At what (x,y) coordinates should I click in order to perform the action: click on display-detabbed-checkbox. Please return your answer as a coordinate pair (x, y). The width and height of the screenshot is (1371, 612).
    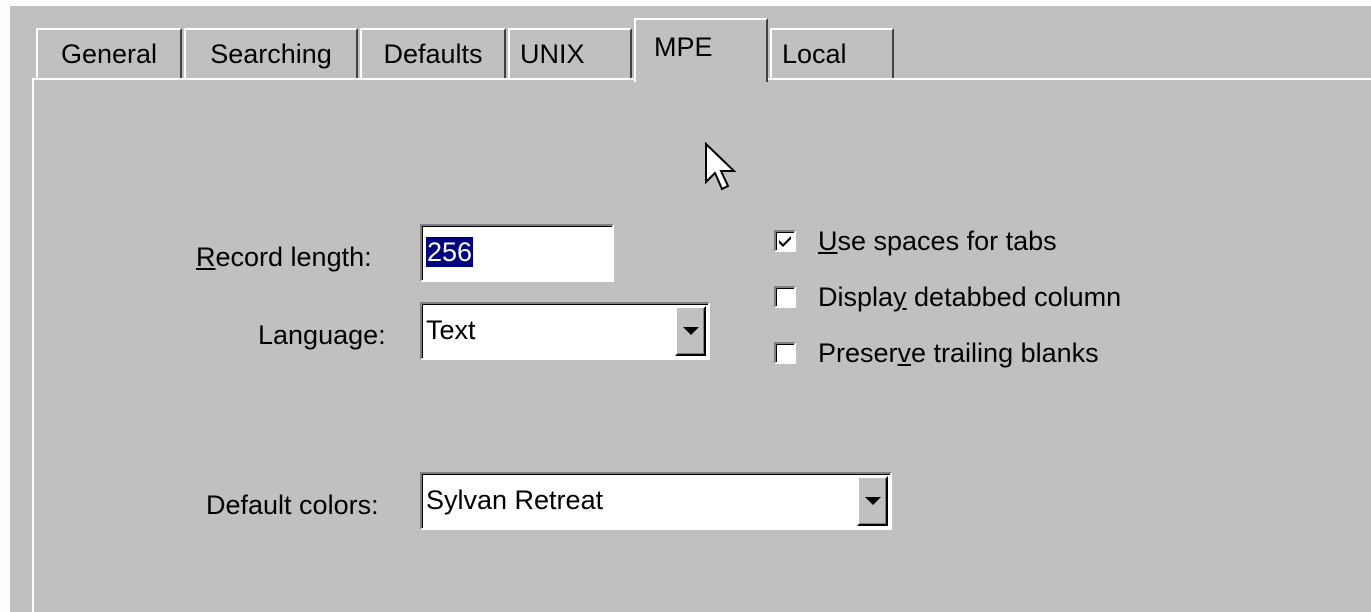
    Looking at the image, I should click on (785, 297).